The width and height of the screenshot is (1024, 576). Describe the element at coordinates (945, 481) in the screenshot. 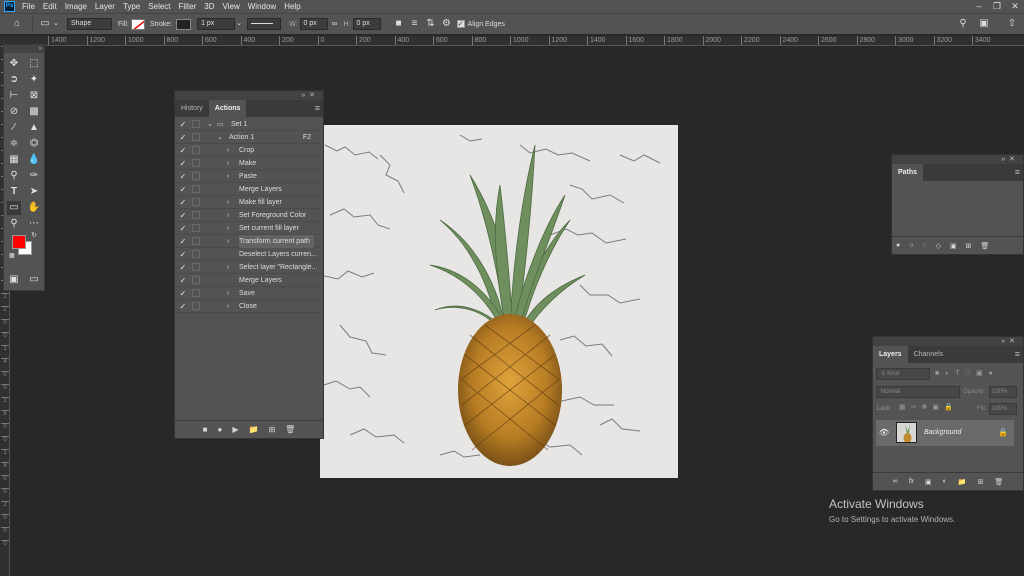

I see `adjustment-layer-icon: ◐` at that location.